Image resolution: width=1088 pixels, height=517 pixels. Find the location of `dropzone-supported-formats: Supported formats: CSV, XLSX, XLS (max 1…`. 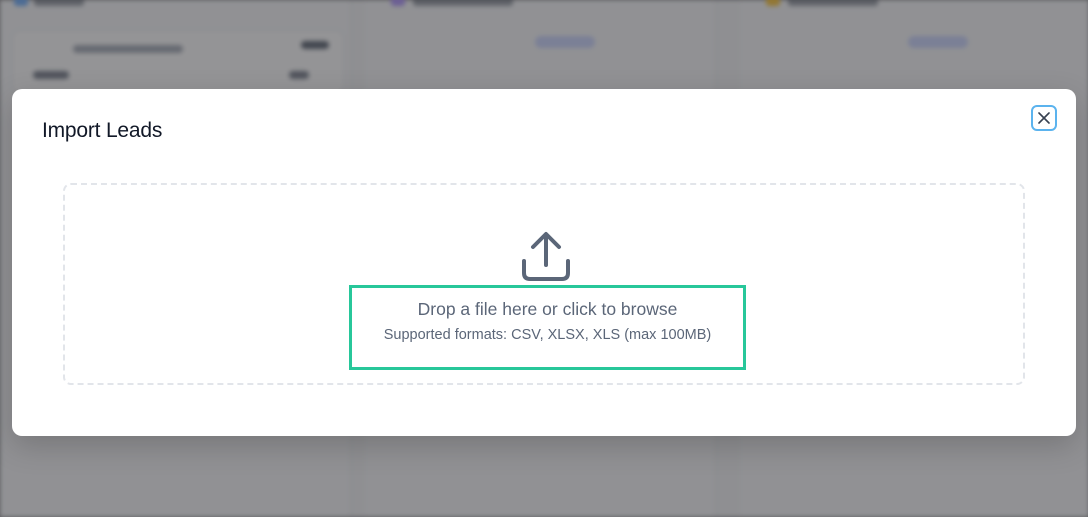

dropzone-supported-formats: Supported formats: CSV, XLSX, XLS (max 1… is located at coordinates (547, 335).